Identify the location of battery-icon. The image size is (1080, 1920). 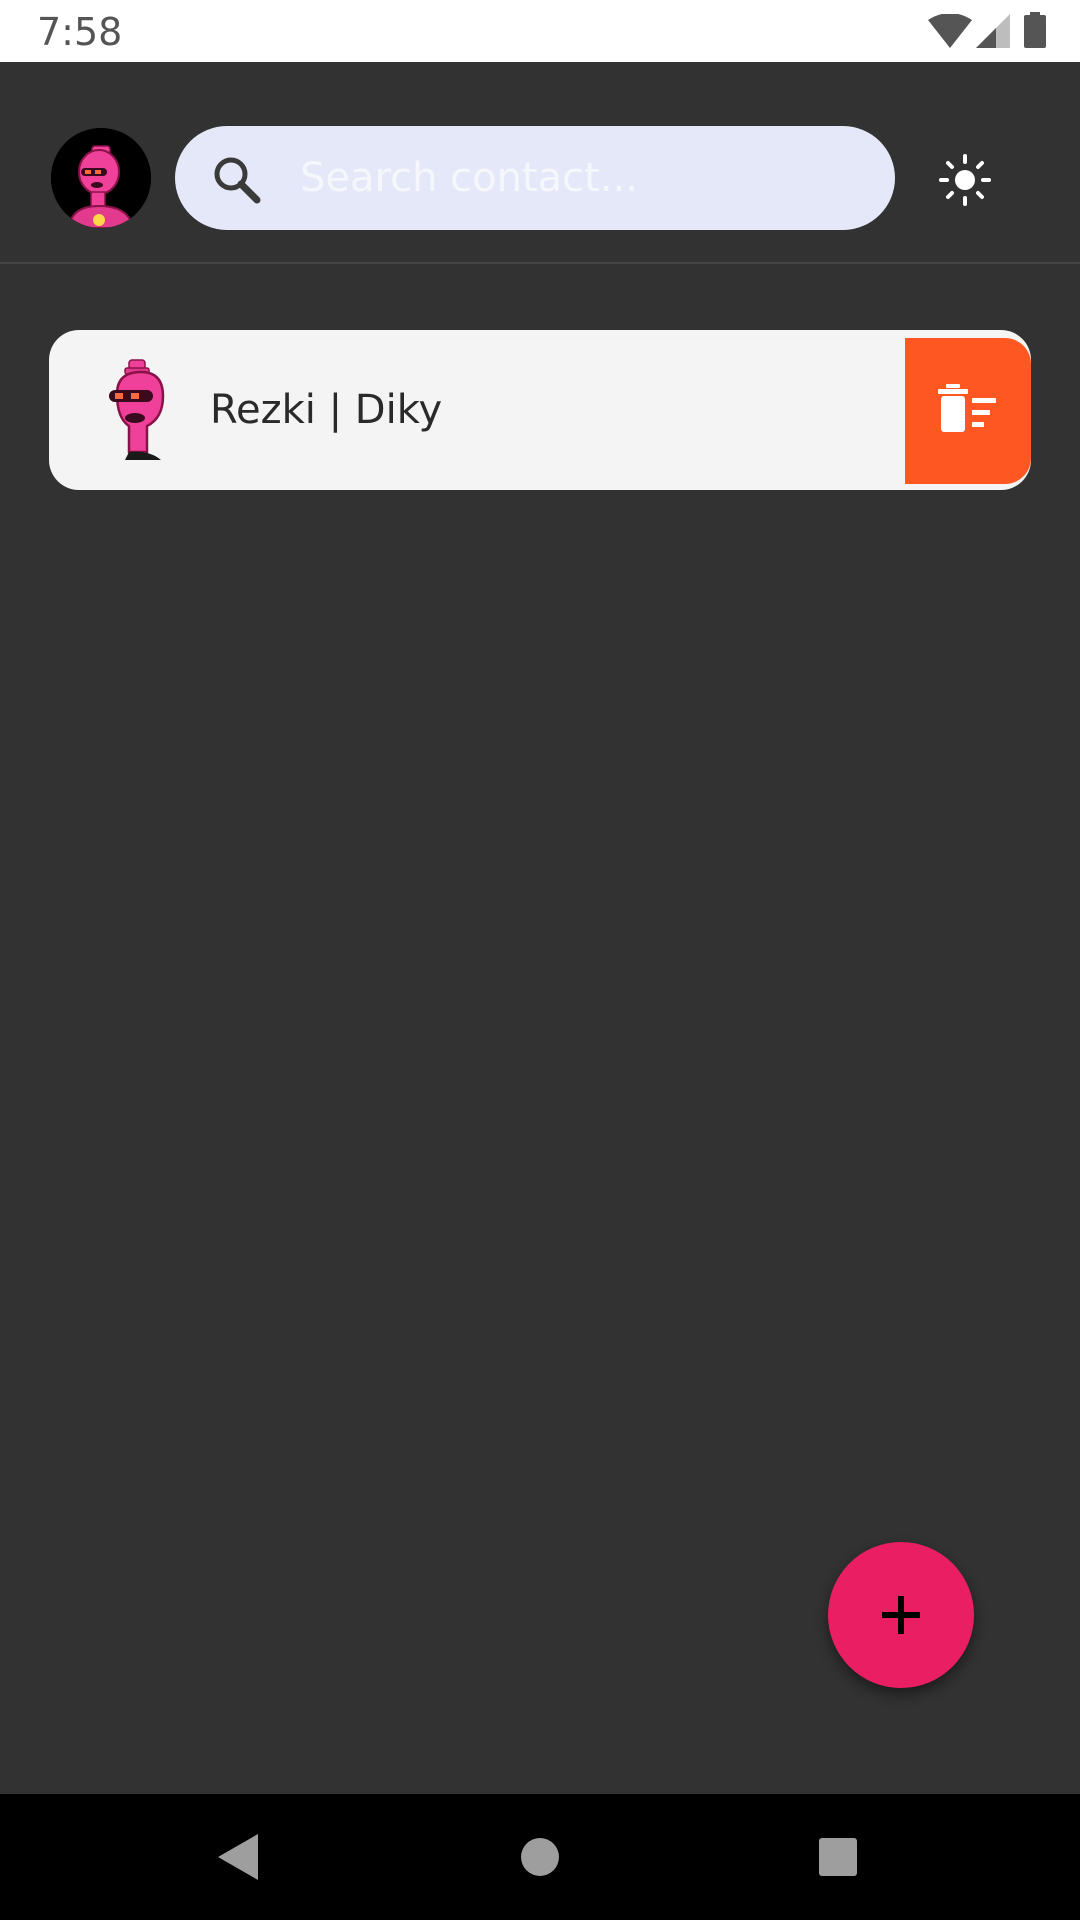
(1035, 30).